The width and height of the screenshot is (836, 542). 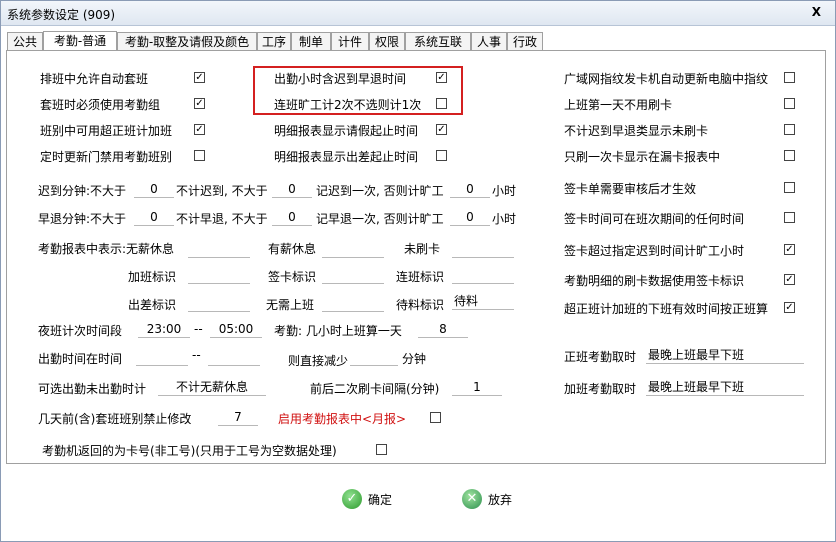 I want to click on consecutive-mark-input, so click(x=483, y=275).